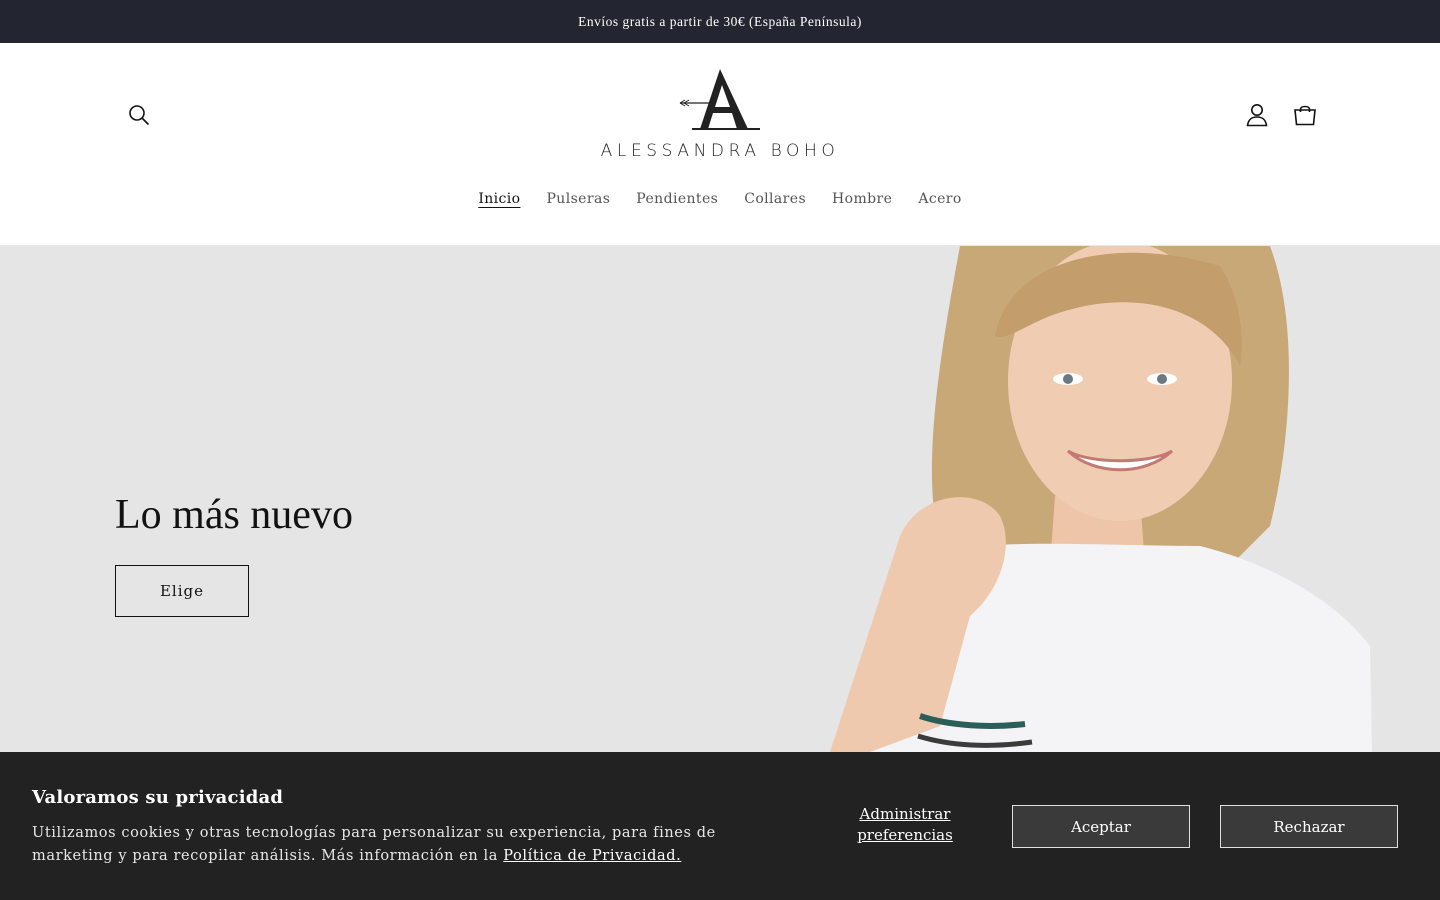 This screenshot has height=900, width=1440. I want to click on cookie-title: Valoramos su privacidad, so click(158, 797).